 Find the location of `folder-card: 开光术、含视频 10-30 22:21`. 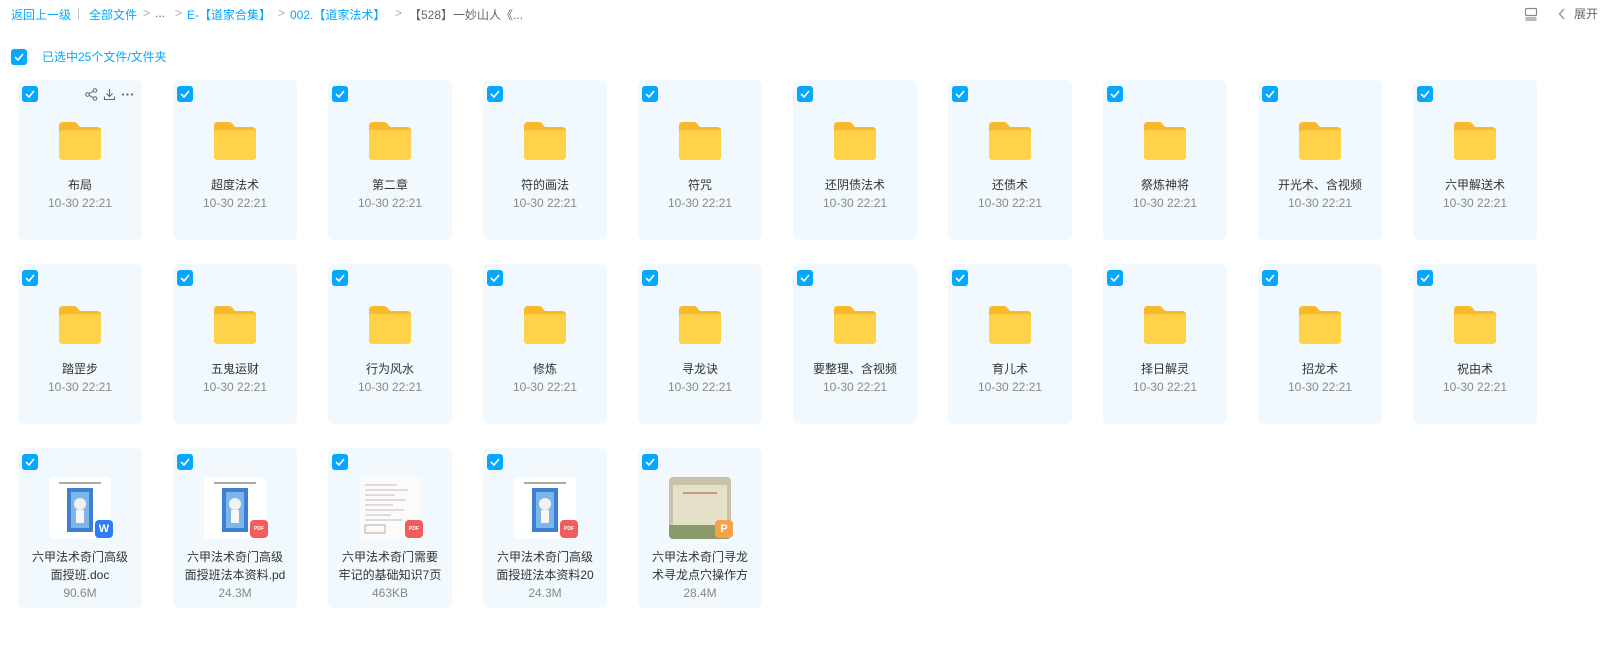

folder-card: 开光术、含视频 10-30 22:21 is located at coordinates (1320, 160).